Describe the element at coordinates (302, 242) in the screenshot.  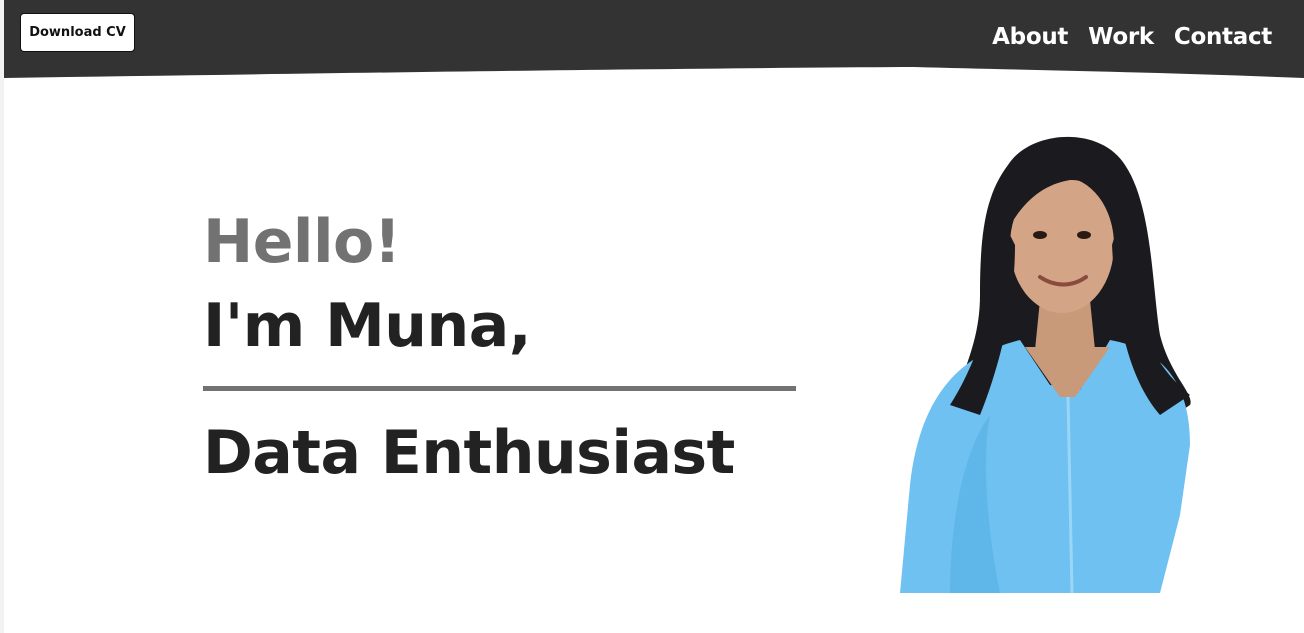
I see `hero-greeting: Hello!` at that location.